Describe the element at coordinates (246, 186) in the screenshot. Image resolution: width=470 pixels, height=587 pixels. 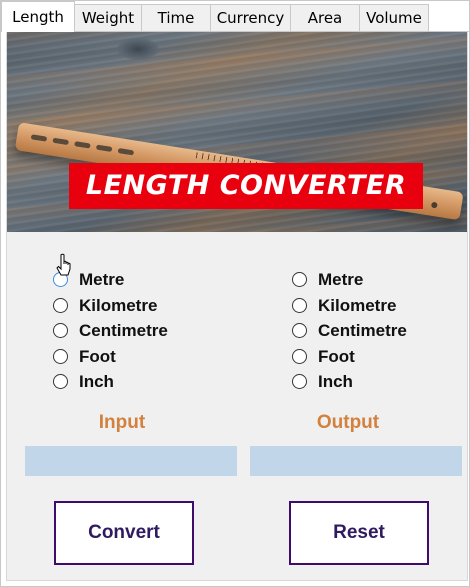
I see `banner-title: LENGTH CONVERTER` at that location.